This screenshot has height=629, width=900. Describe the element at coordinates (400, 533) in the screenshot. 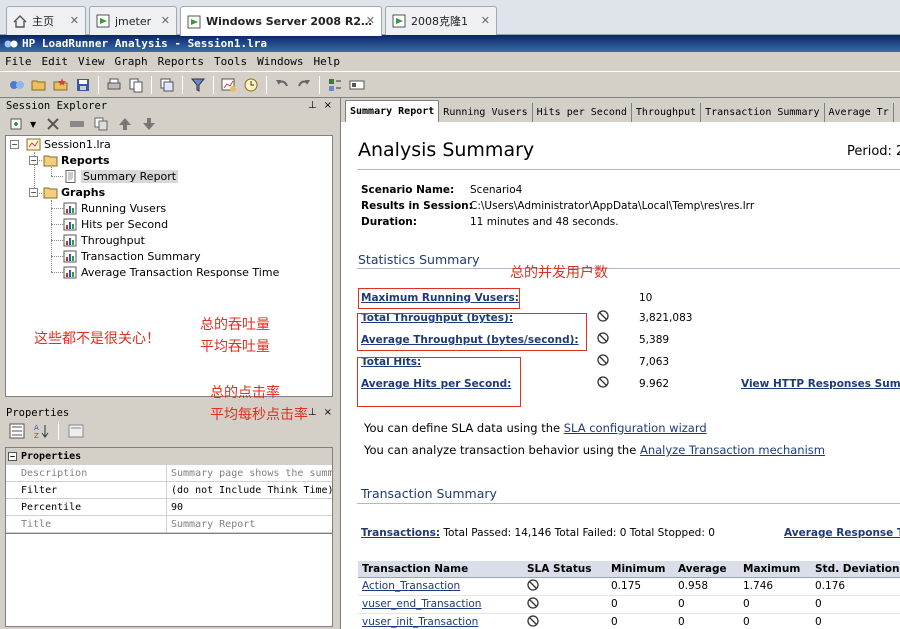

I see `transactions-link: Transactions:` at that location.